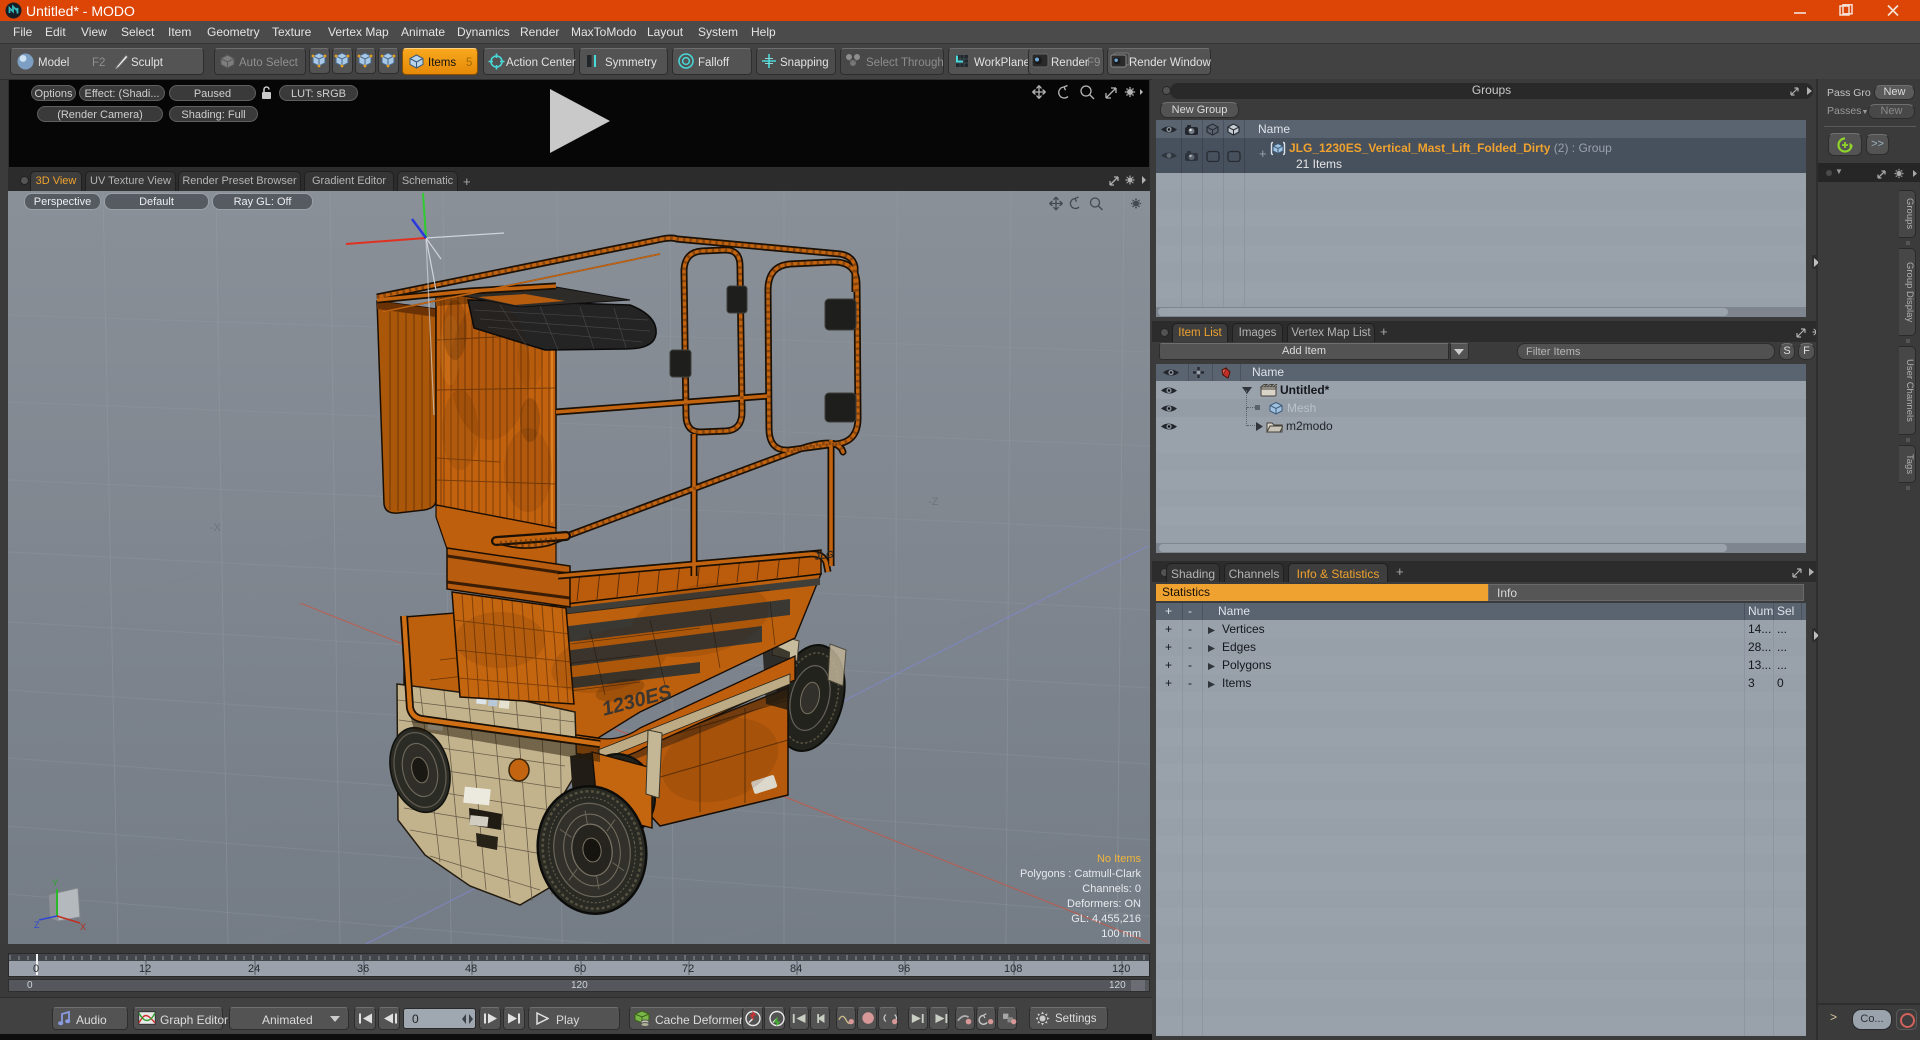 The width and height of the screenshot is (1920, 1040). I want to click on svg-text: -X, so click(216, 528).